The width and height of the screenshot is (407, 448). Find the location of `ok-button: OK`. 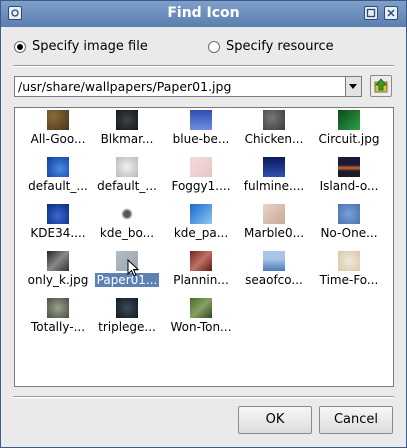

ok-button: OK is located at coordinates (275, 420).